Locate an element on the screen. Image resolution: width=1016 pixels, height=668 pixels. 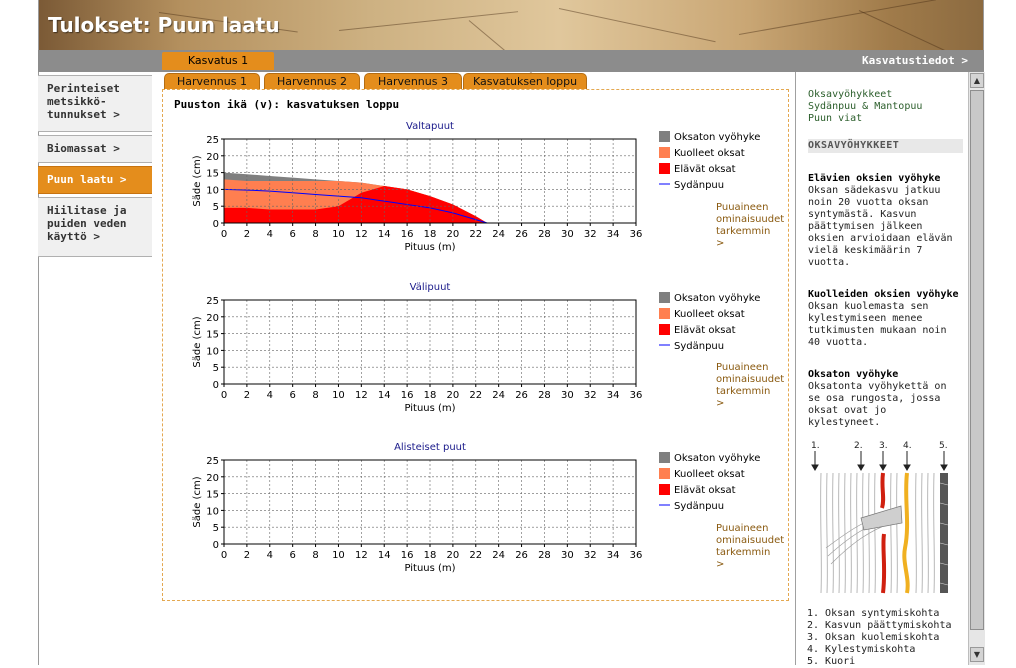
tab-kasvatuksen-loppu: Kasvatuksen loppu is located at coordinates (525, 81).